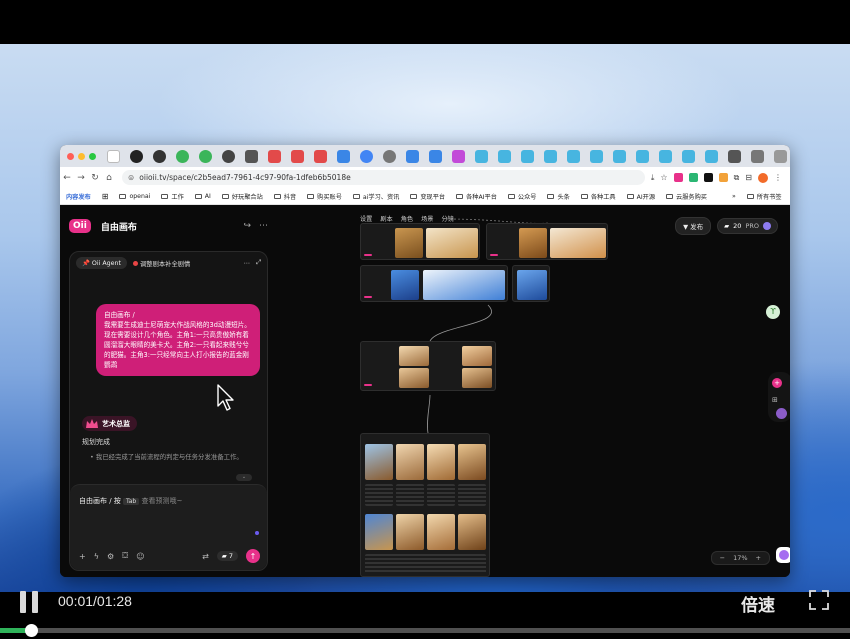 The image size is (850, 639). What do you see at coordinates (653, 178) in the screenshot?
I see `download-icon: ⤓` at bounding box center [653, 178].